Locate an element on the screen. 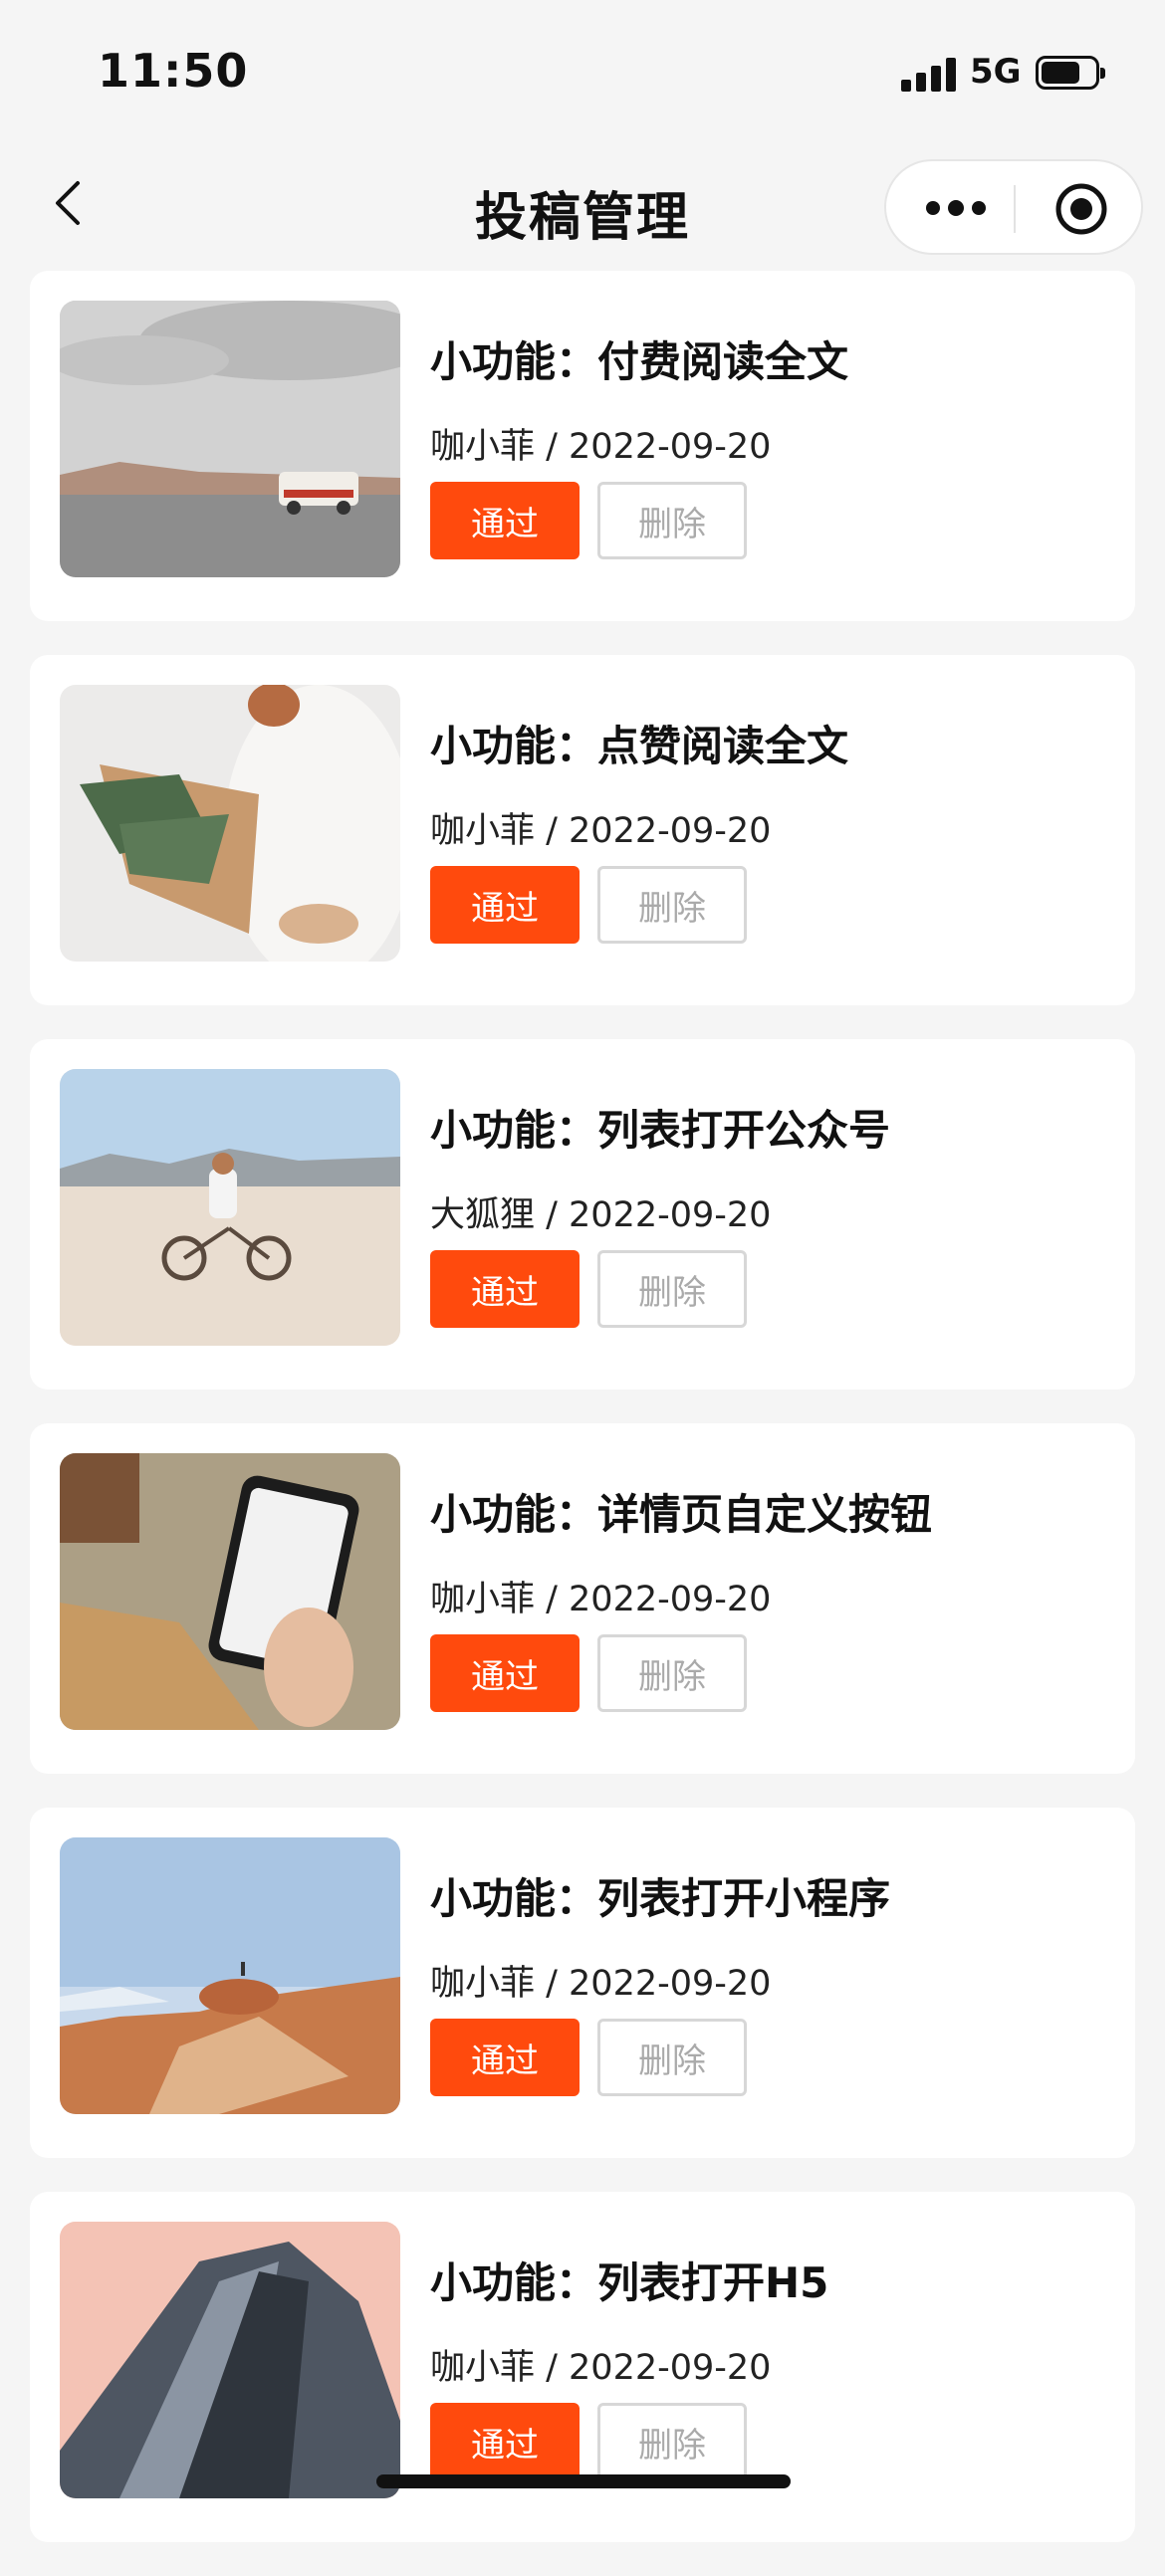  capsule-divider is located at coordinates (1015, 209).